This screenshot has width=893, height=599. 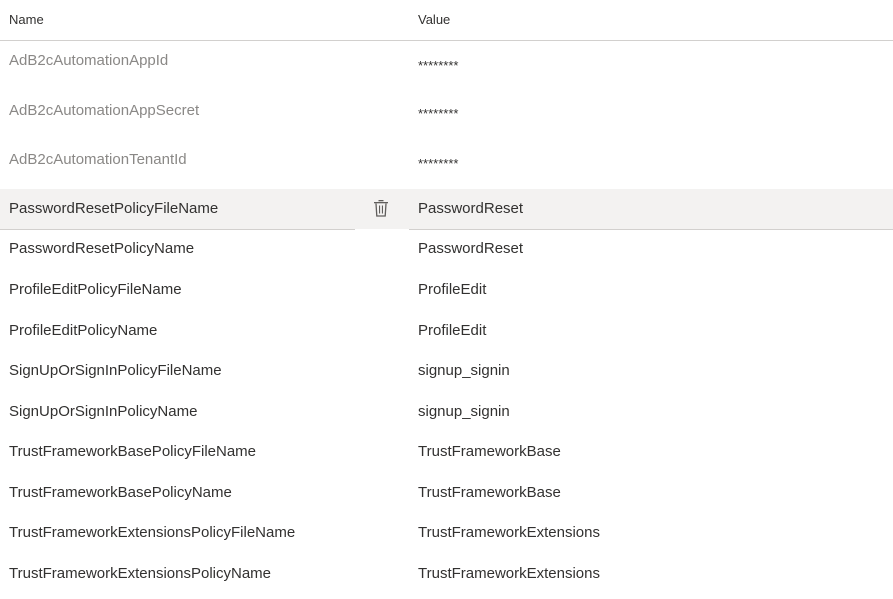 I want to click on trash-icon, so click(x=381, y=208).